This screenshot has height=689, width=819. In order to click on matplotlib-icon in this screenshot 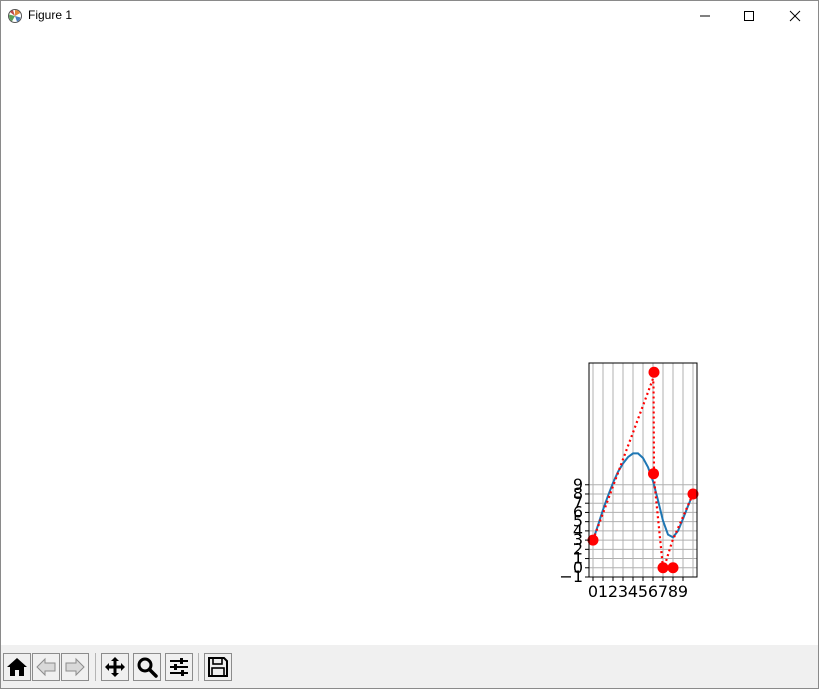, I will do `click(15, 16)`.